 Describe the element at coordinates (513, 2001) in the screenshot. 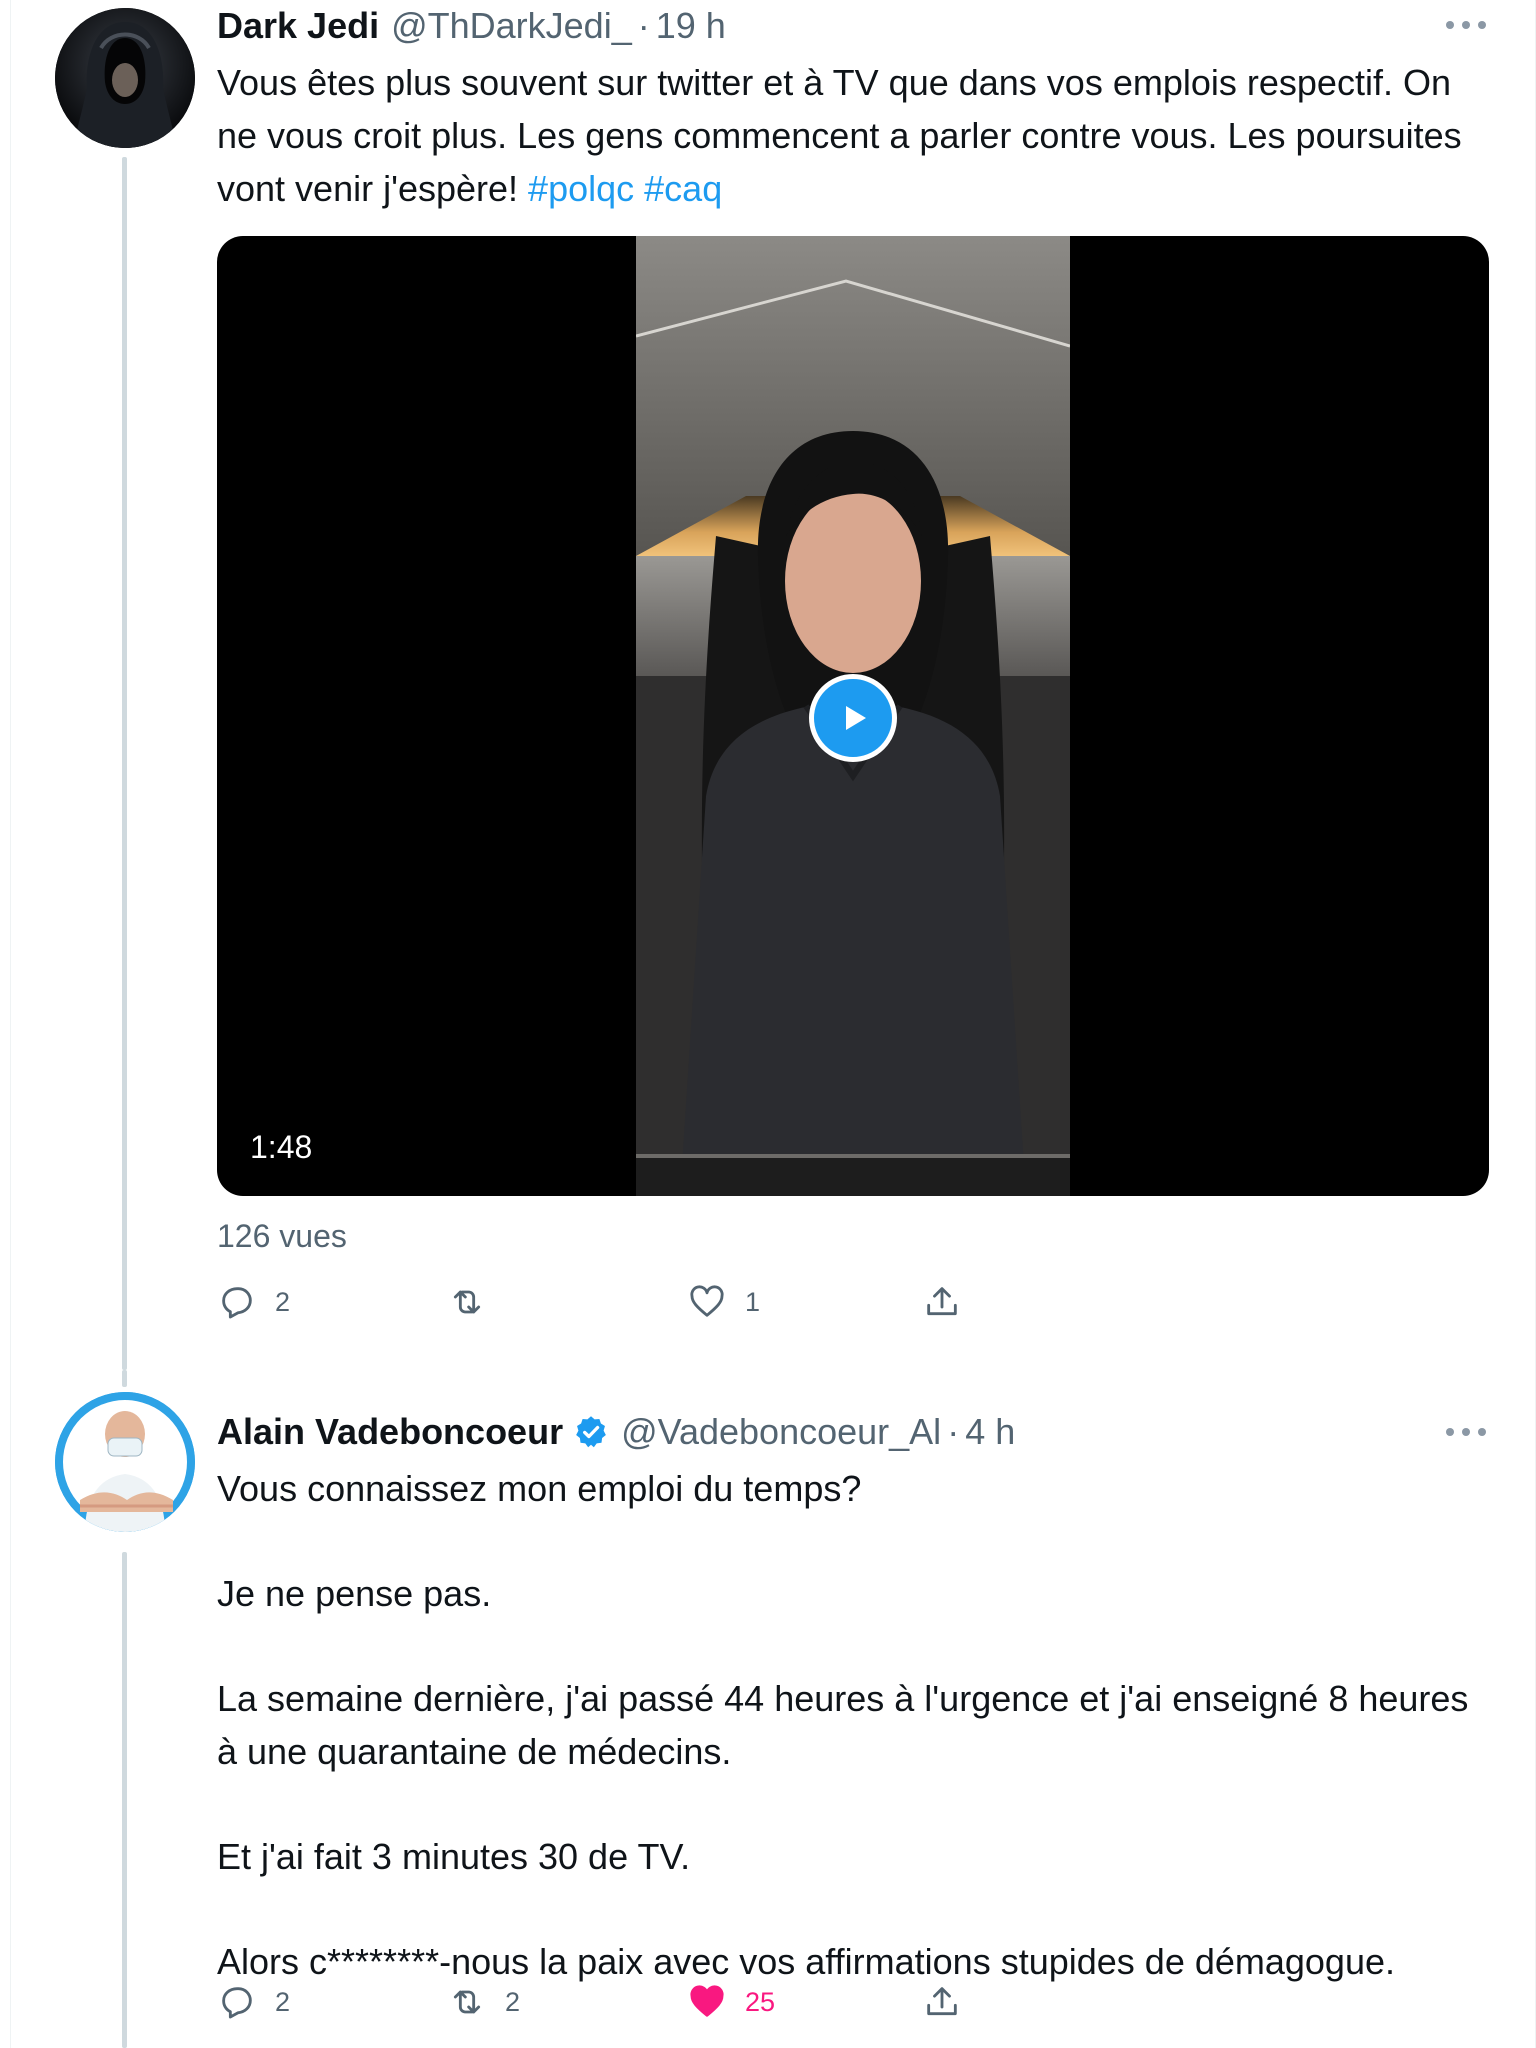

I see `retweet-count: 2` at that location.